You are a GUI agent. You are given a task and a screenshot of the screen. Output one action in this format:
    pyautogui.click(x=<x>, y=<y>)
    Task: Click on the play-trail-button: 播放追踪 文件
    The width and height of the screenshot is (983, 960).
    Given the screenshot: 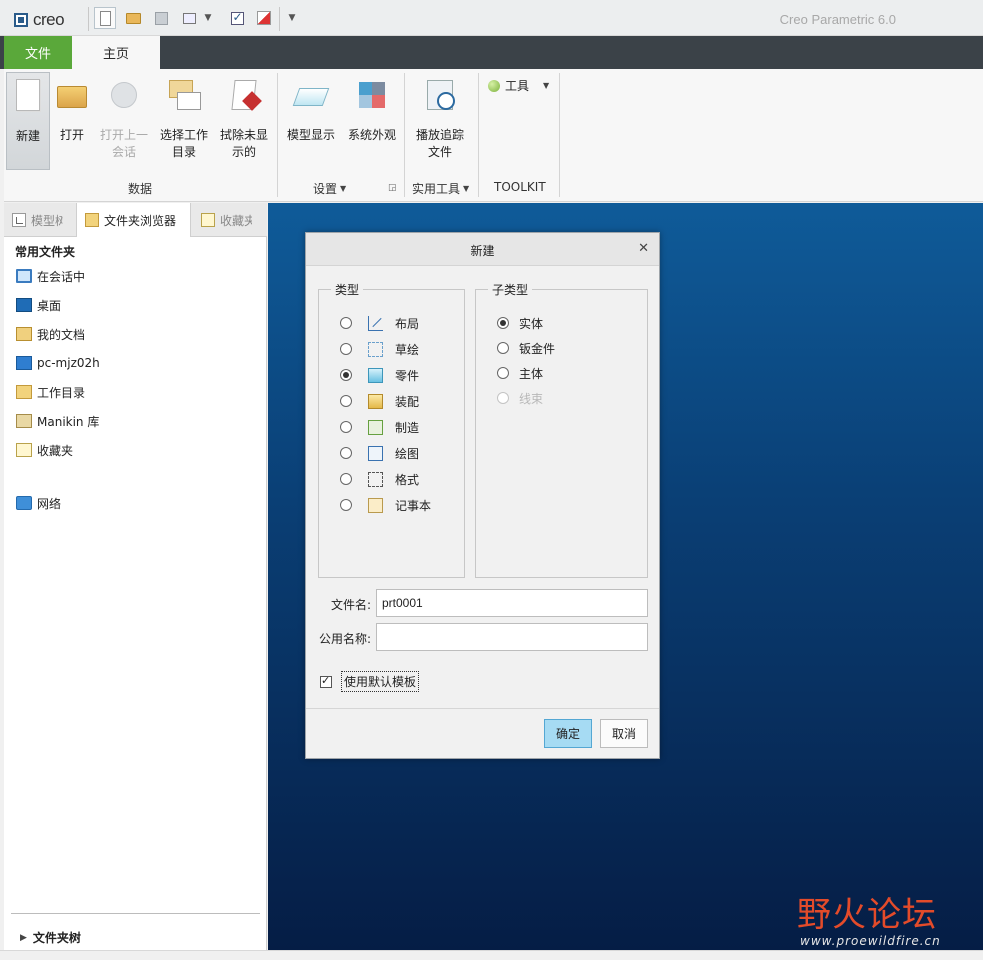 What is the action you would take?
    pyautogui.click(x=440, y=121)
    